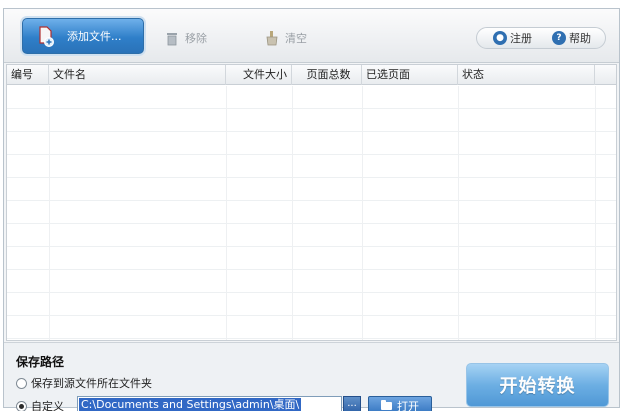 Image resolution: width=625 pixels, height=411 pixels. I want to click on register-help-group: ● 注册 ? 帮助, so click(541, 38).